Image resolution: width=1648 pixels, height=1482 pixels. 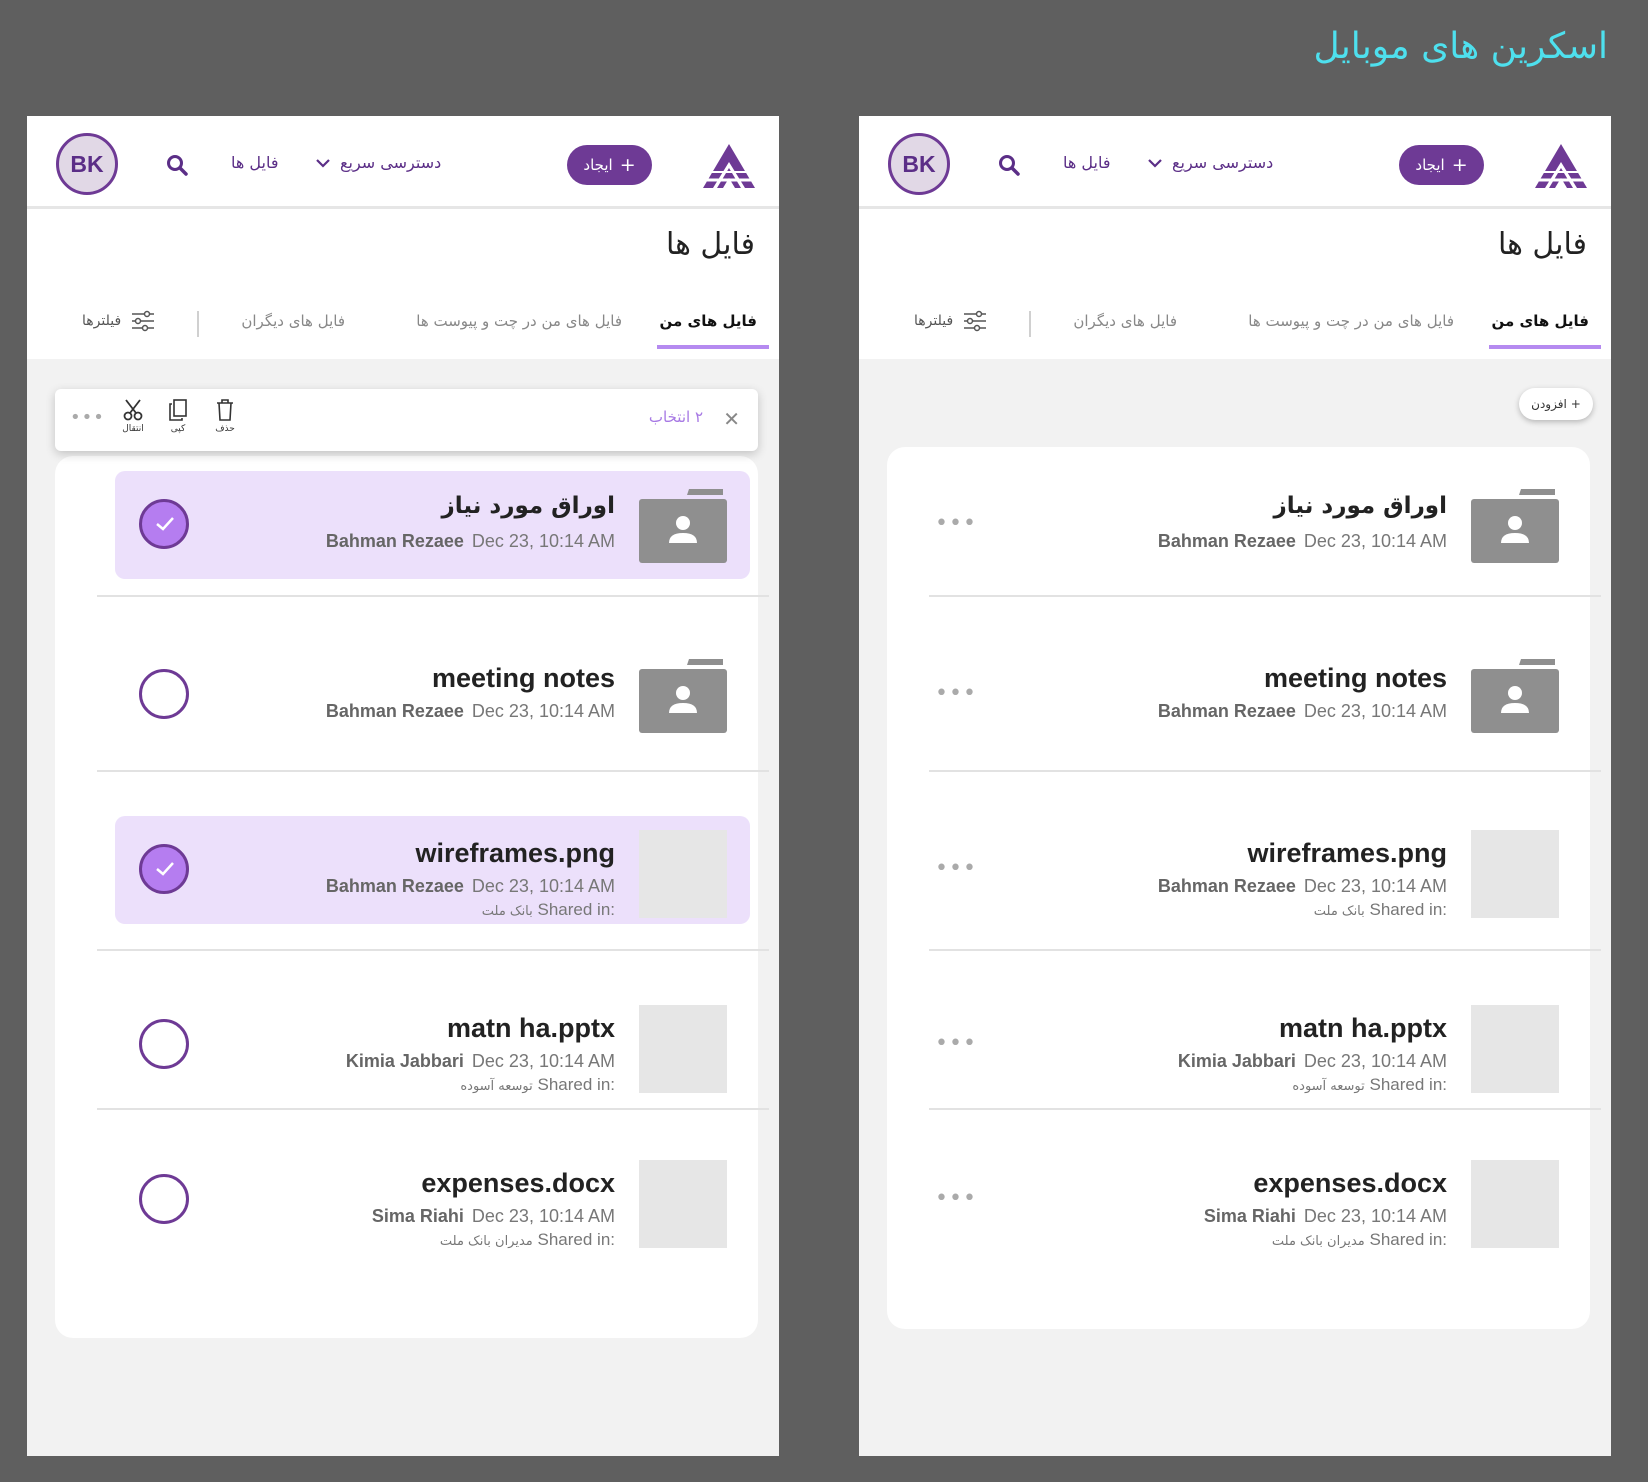 What do you see at coordinates (1549, 404) in the screenshot?
I see `add-label: افزودن` at bounding box center [1549, 404].